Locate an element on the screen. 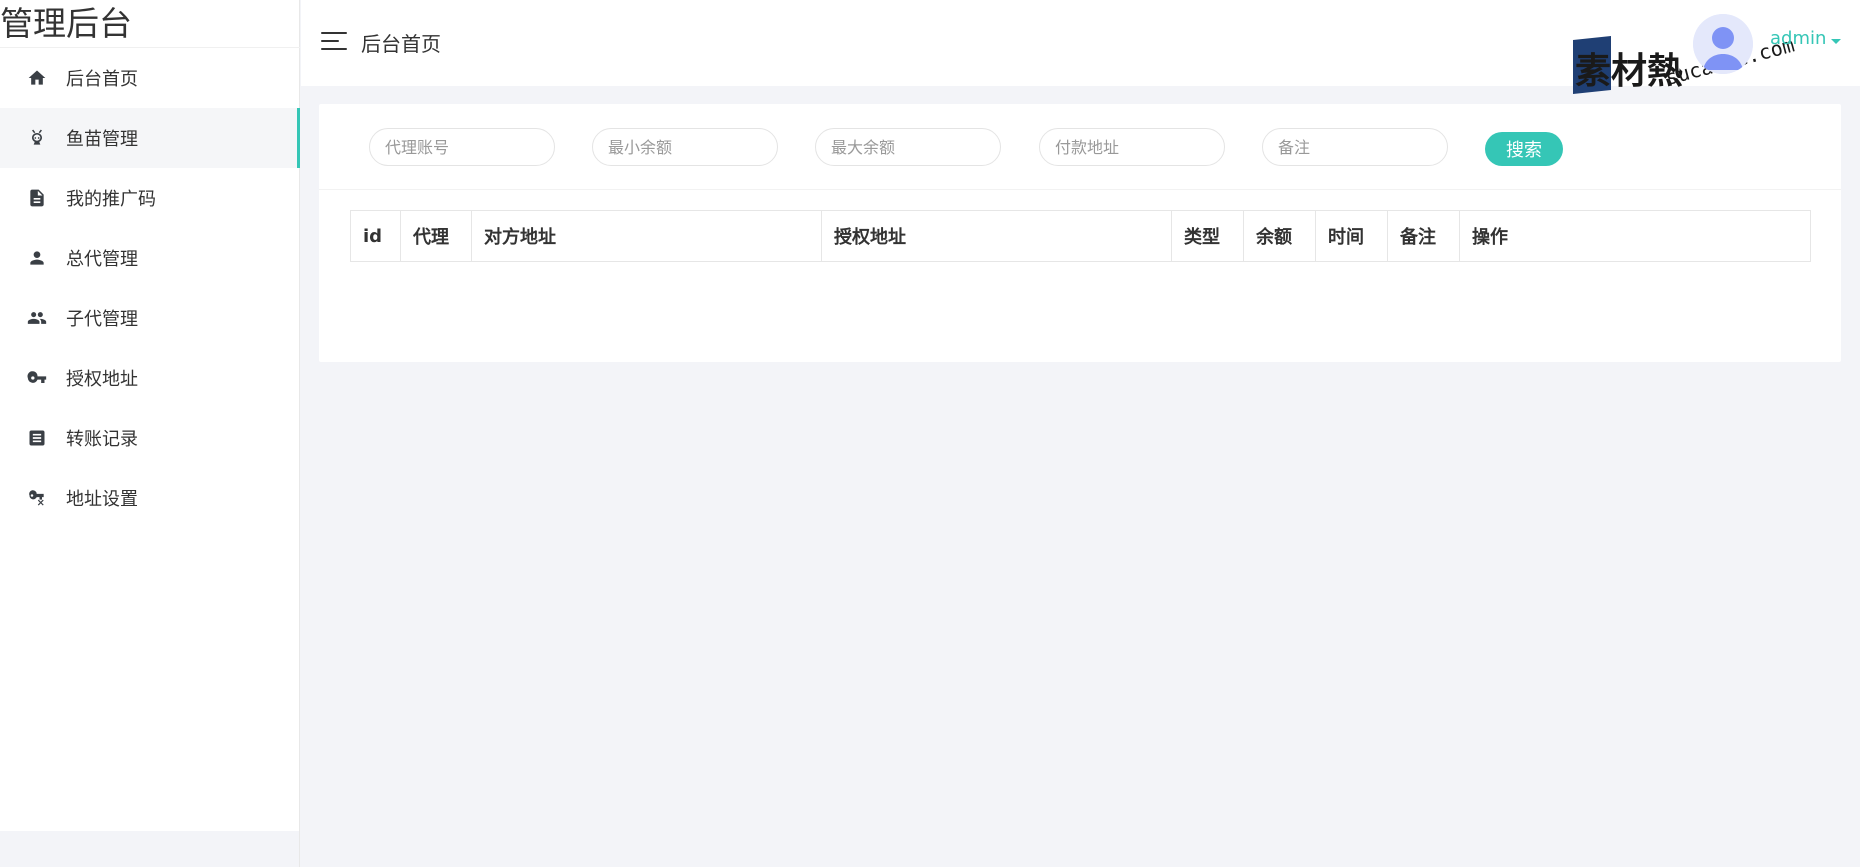 The width and height of the screenshot is (1860, 867). sidebar-item-label: 我的推广码 is located at coordinates (111, 199).